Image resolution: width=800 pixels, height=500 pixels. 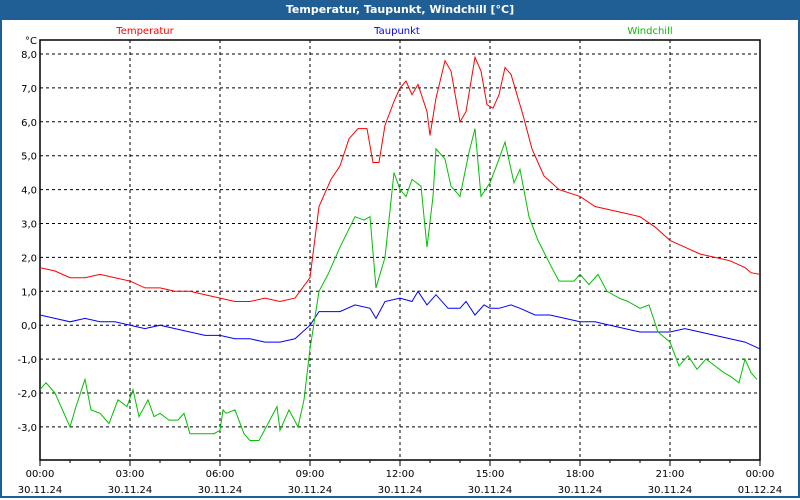 I want to click on legend-temperatur: Temperatur, so click(x=144, y=31).